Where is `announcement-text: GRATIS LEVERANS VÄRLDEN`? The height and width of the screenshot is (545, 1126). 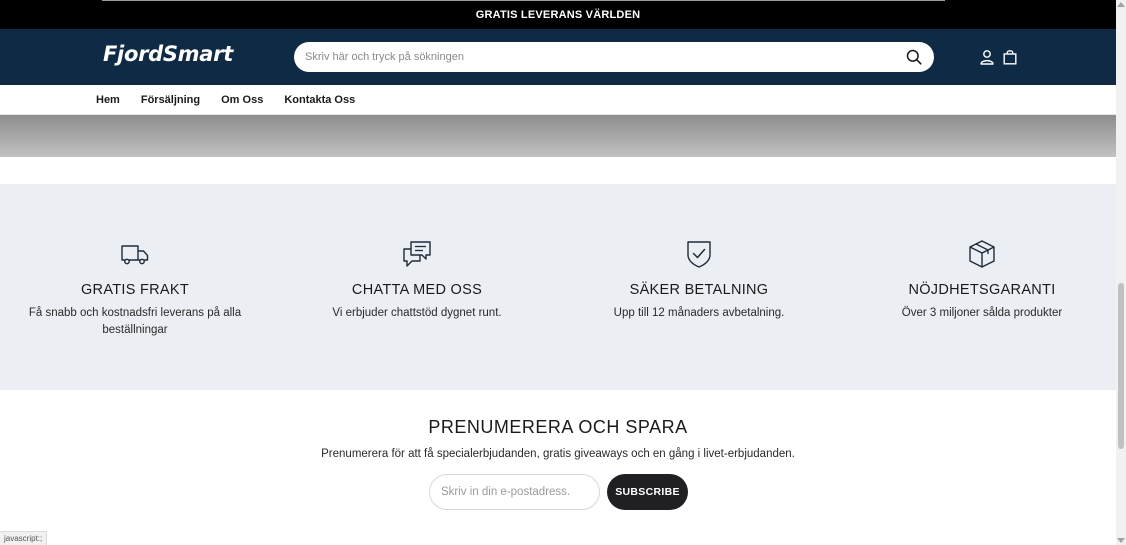
announcement-text: GRATIS LEVERANS VÄRLDEN is located at coordinates (558, 14).